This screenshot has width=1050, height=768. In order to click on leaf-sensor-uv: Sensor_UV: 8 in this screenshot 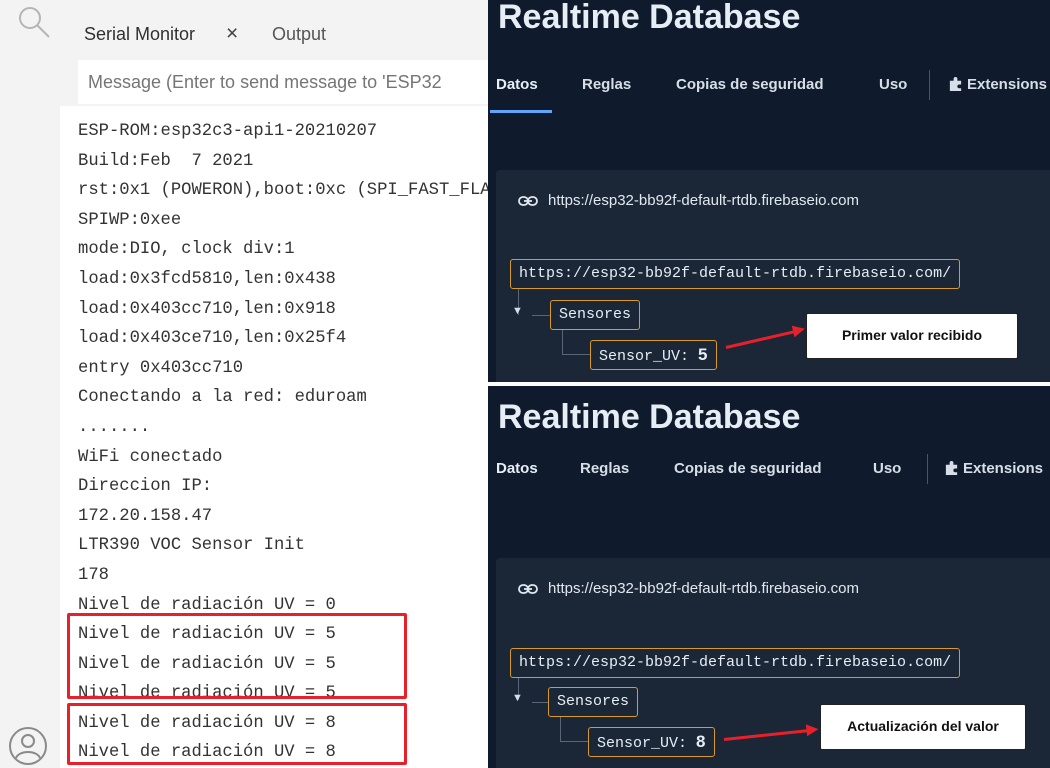, I will do `click(651, 742)`.